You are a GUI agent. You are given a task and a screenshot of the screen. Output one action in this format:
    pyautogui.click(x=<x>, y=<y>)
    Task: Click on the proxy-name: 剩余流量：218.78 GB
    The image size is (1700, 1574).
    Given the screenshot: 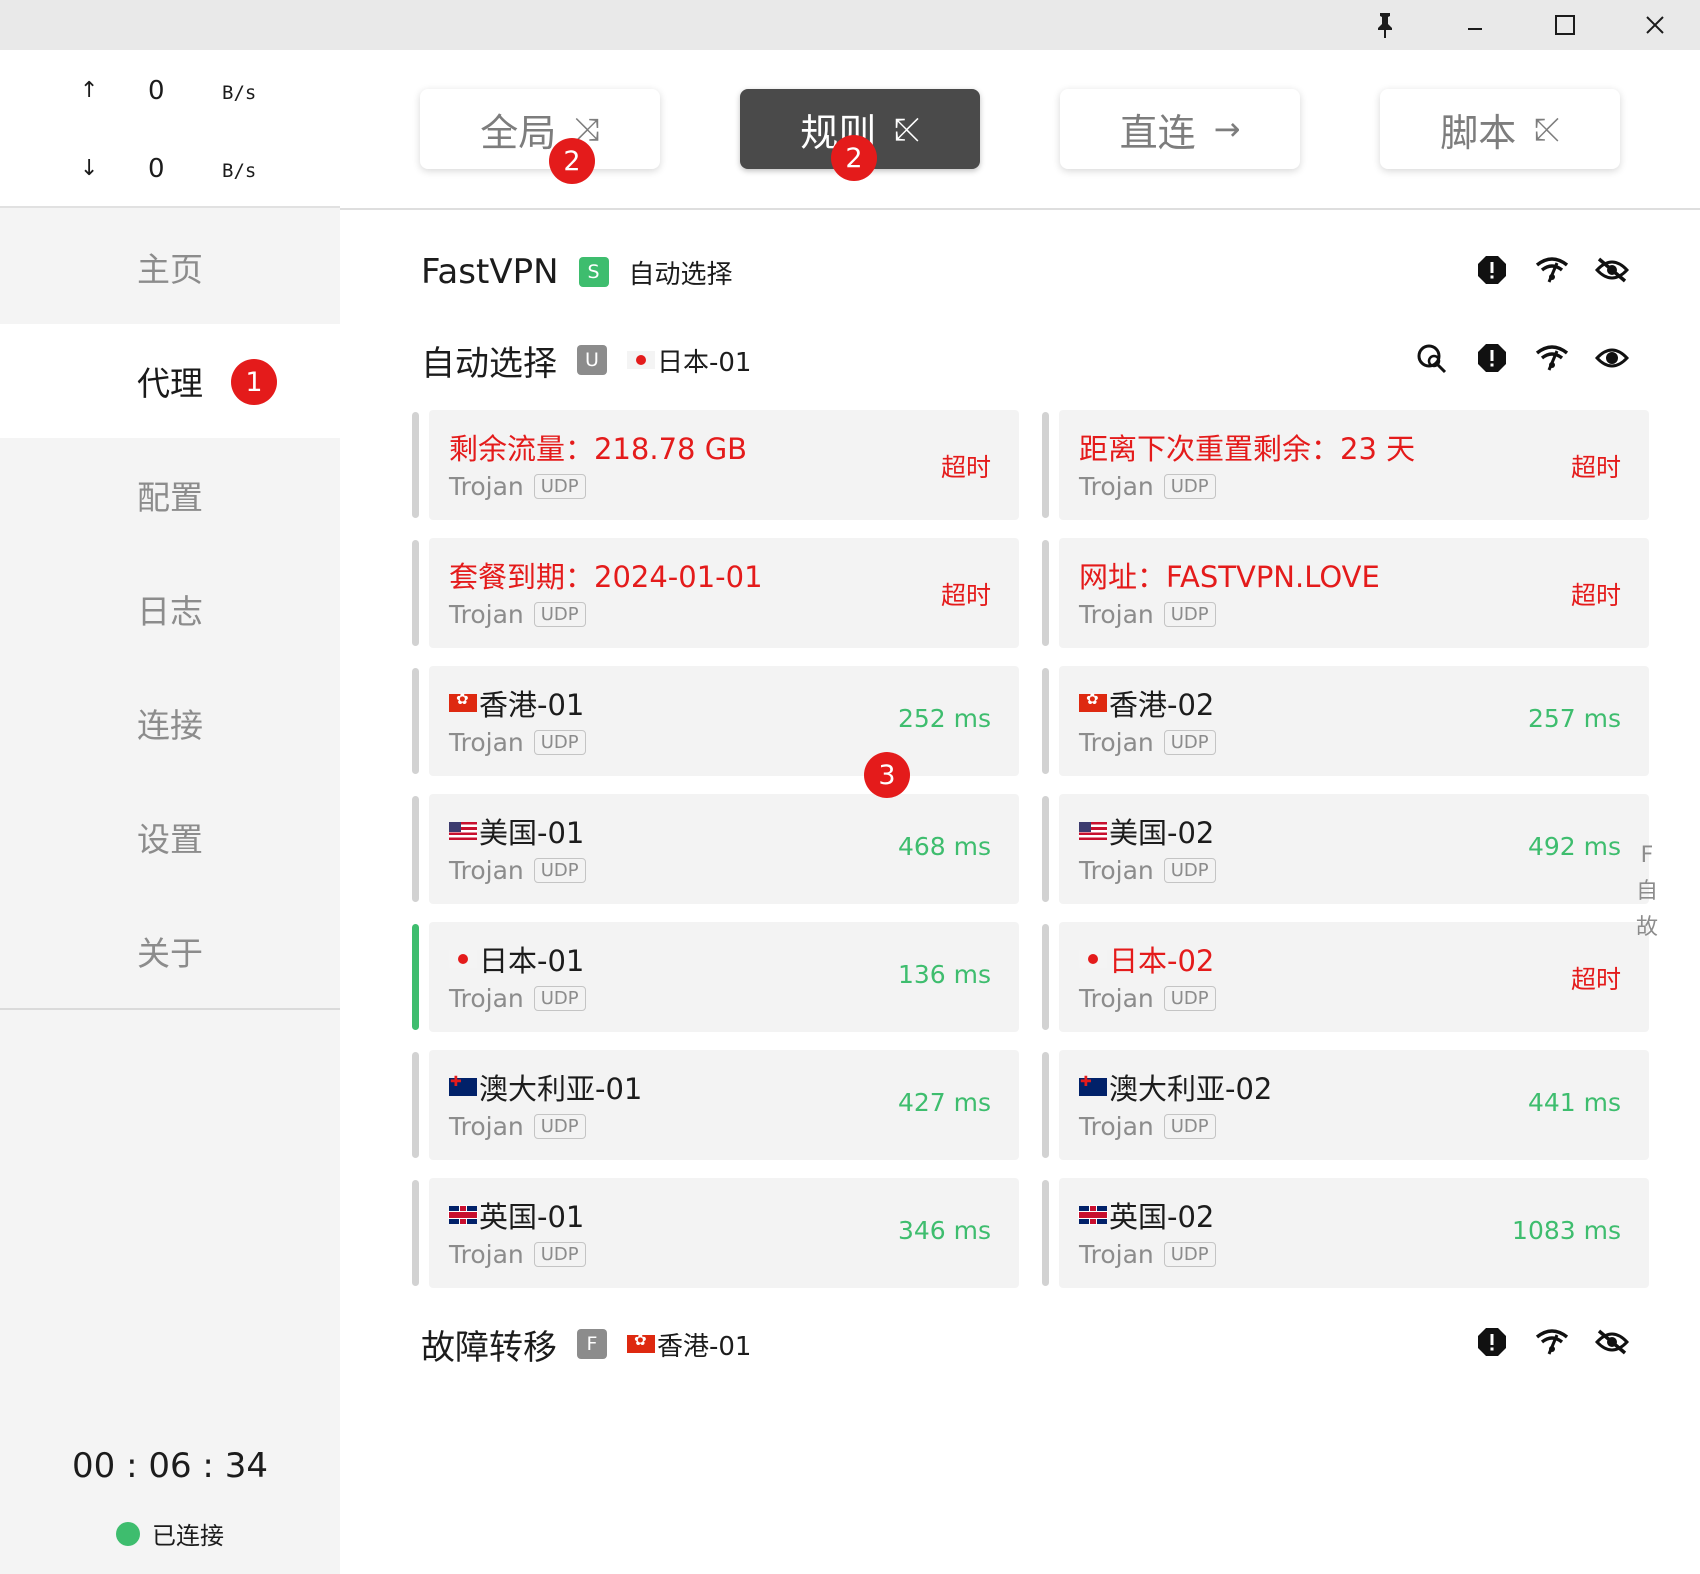 What is the action you would take?
    pyautogui.click(x=598, y=447)
    